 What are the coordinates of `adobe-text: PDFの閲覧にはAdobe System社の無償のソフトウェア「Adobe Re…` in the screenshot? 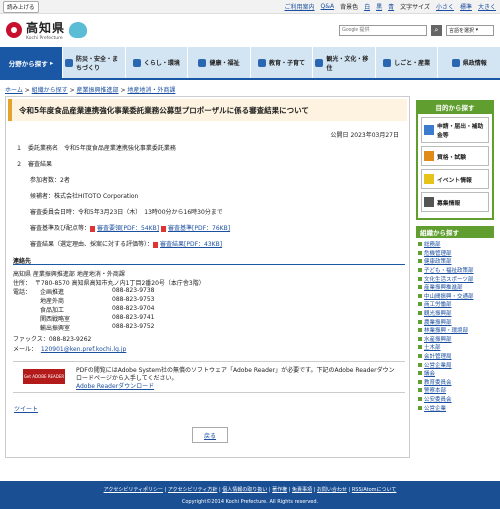 It's located at (235, 374).